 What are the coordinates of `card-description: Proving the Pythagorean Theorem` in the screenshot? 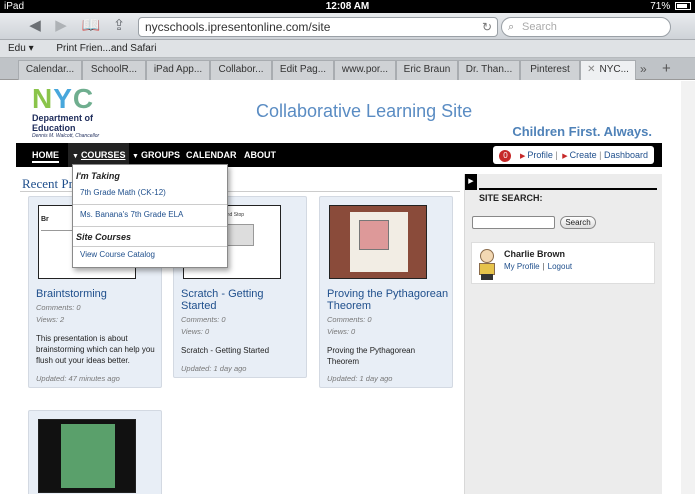 It's located at (371, 356).